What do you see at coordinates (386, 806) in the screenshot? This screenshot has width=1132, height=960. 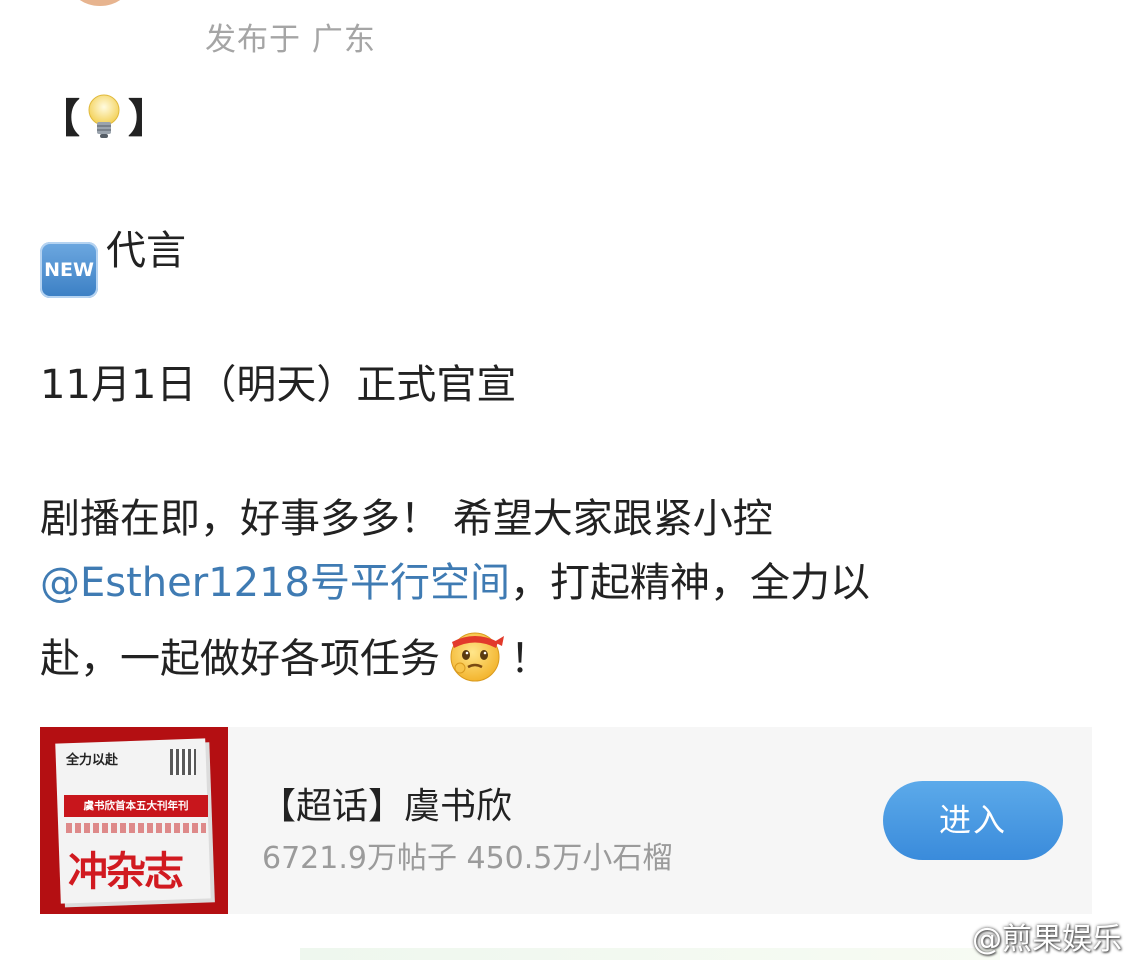 I see `topic-title: 【超话】虞书欣` at bounding box center [386, 806].